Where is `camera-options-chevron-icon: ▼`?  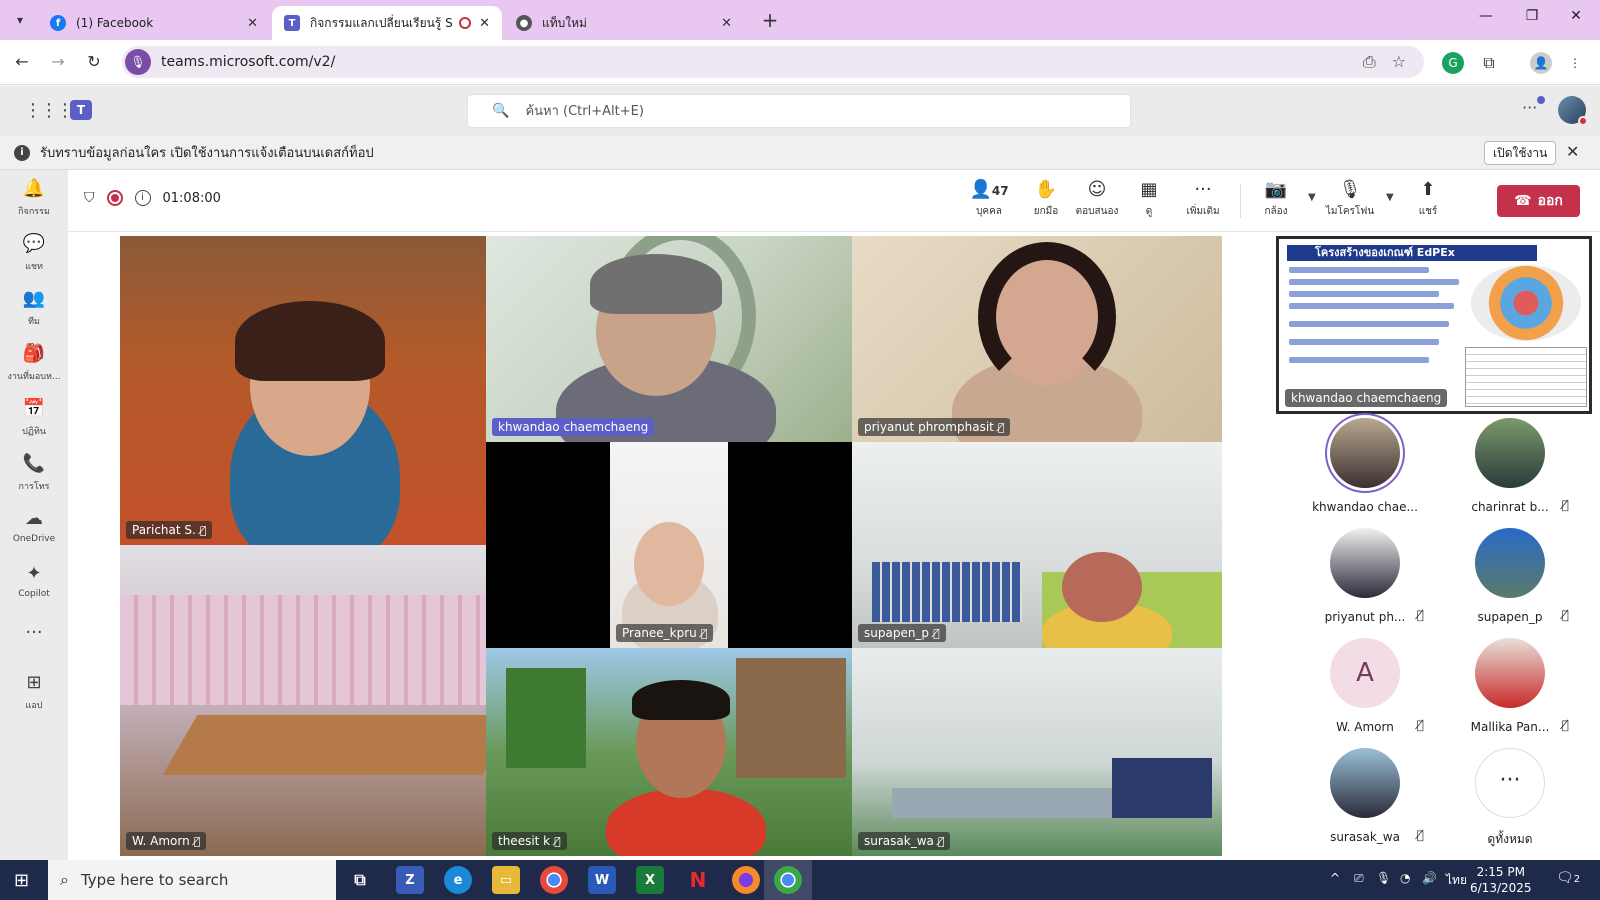 camera-options-chevron-icon: ▼ is located at coordinates (1312, 197).